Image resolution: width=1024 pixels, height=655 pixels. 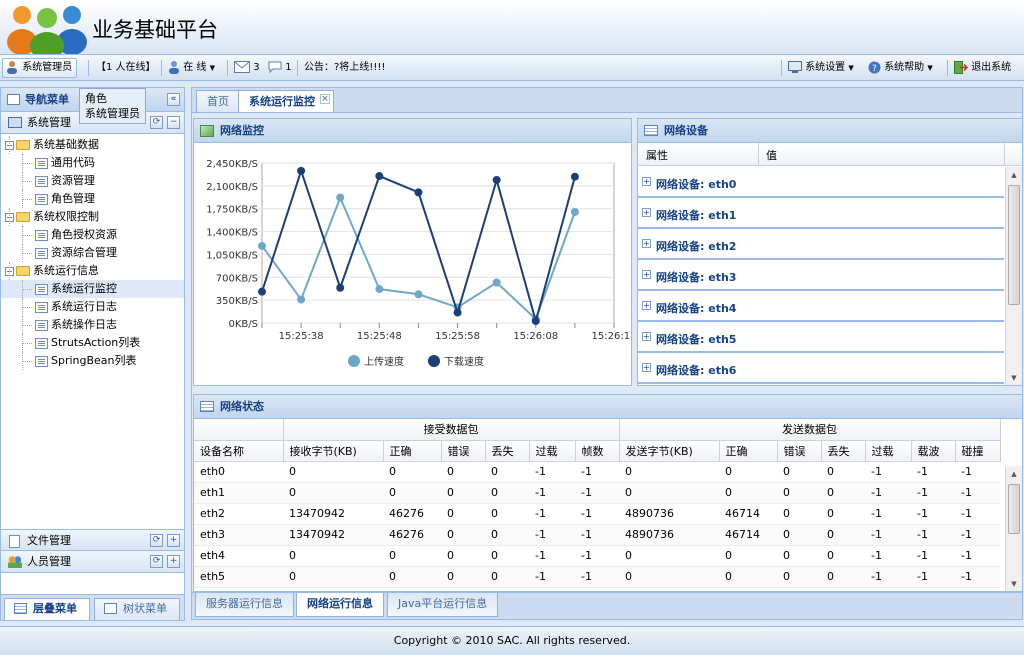 I want to click on logout-button: 退出系统, so click(x=982, y=68).